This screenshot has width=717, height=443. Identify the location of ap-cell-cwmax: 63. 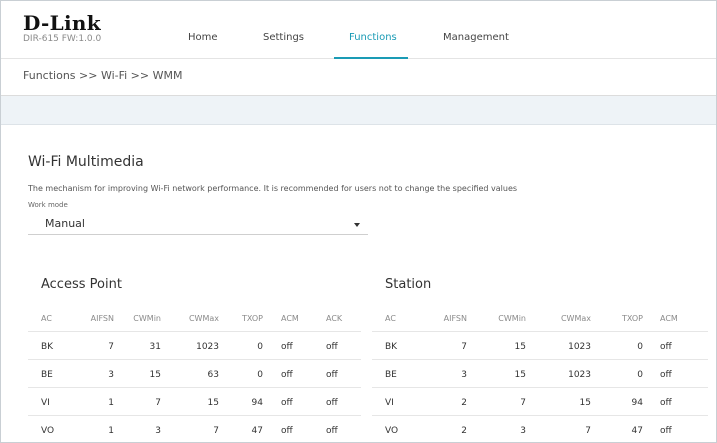
(213, 375).